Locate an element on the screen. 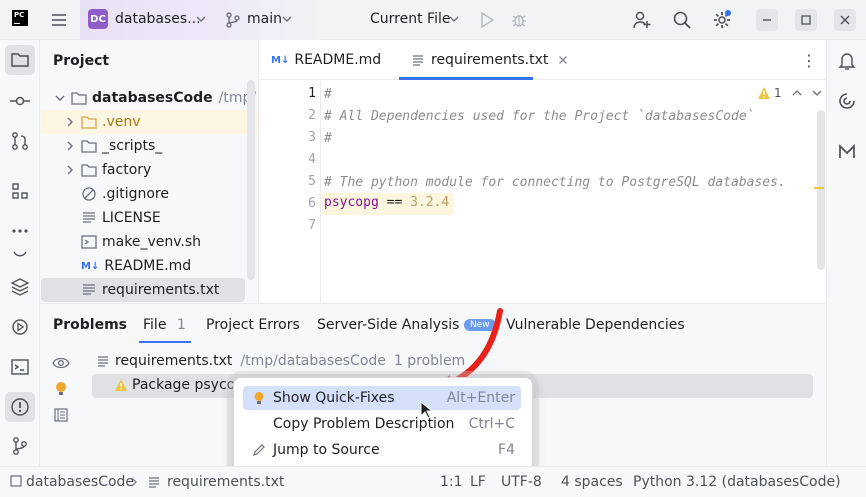  tree-item-readme: M↓ README.md is located at coordinates (149, 266).